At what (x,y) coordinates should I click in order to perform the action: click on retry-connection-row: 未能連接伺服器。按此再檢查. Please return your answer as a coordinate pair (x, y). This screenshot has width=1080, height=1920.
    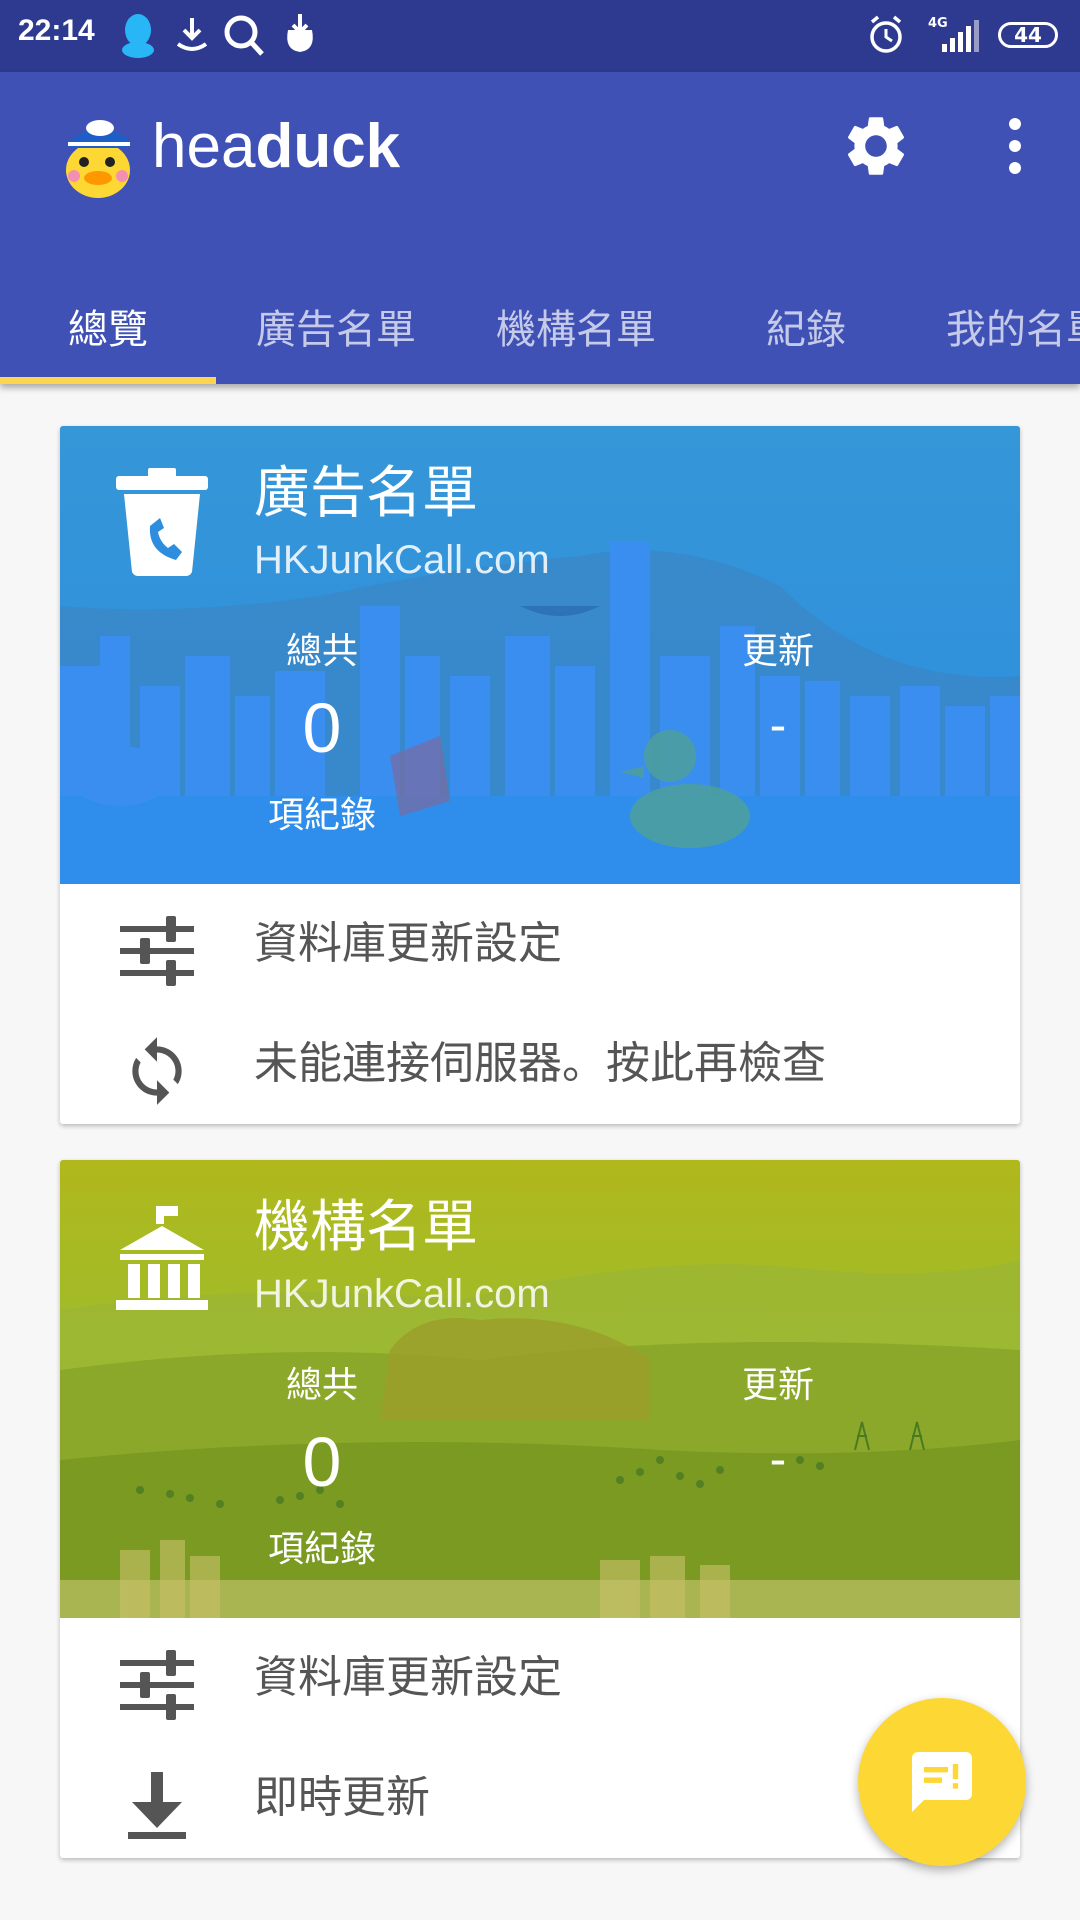
    Looking at the image, I should click on (540, 1064).